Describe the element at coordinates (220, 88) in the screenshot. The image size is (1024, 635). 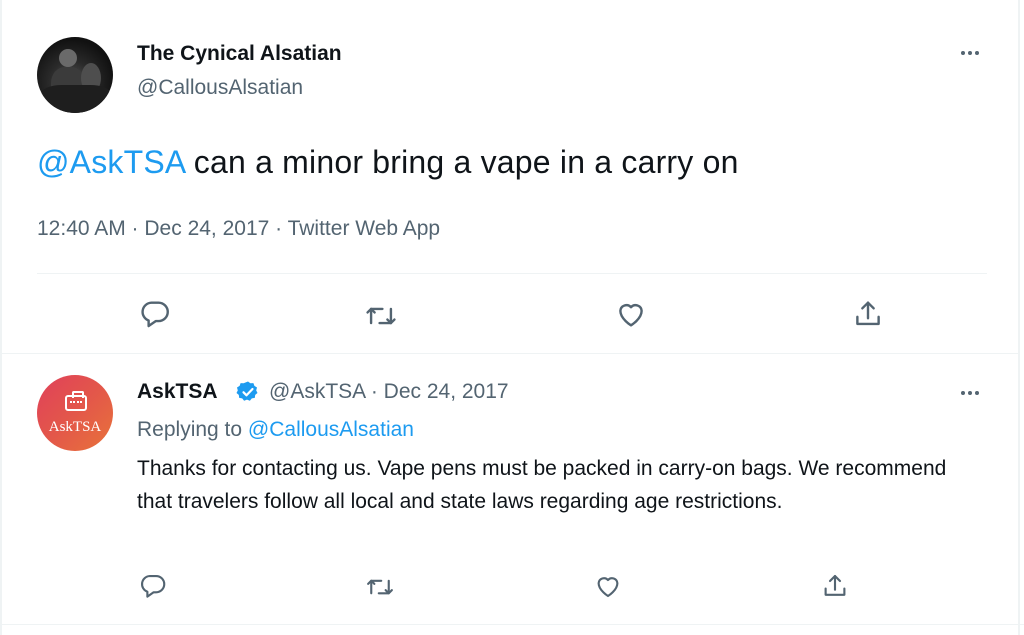
I see `author-handle: @CallousAlsatian` at that location.